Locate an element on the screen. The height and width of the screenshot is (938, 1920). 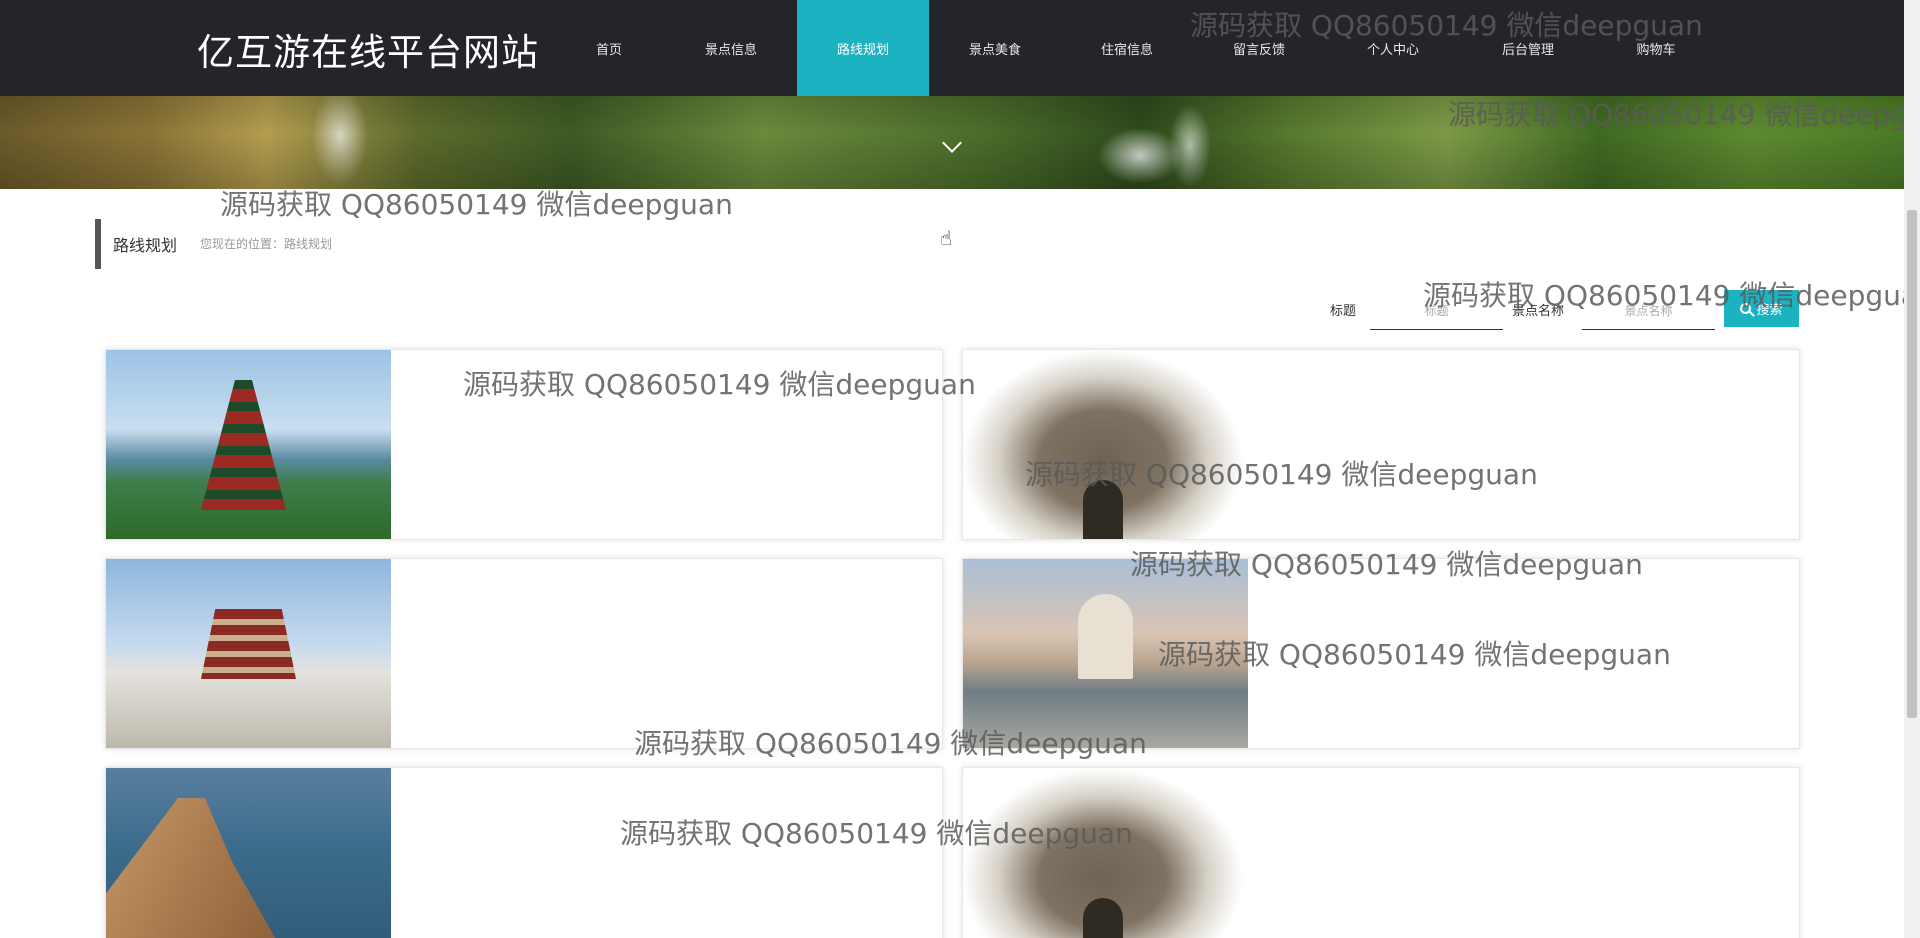
hero-banner is located at coordinates (952, 142).